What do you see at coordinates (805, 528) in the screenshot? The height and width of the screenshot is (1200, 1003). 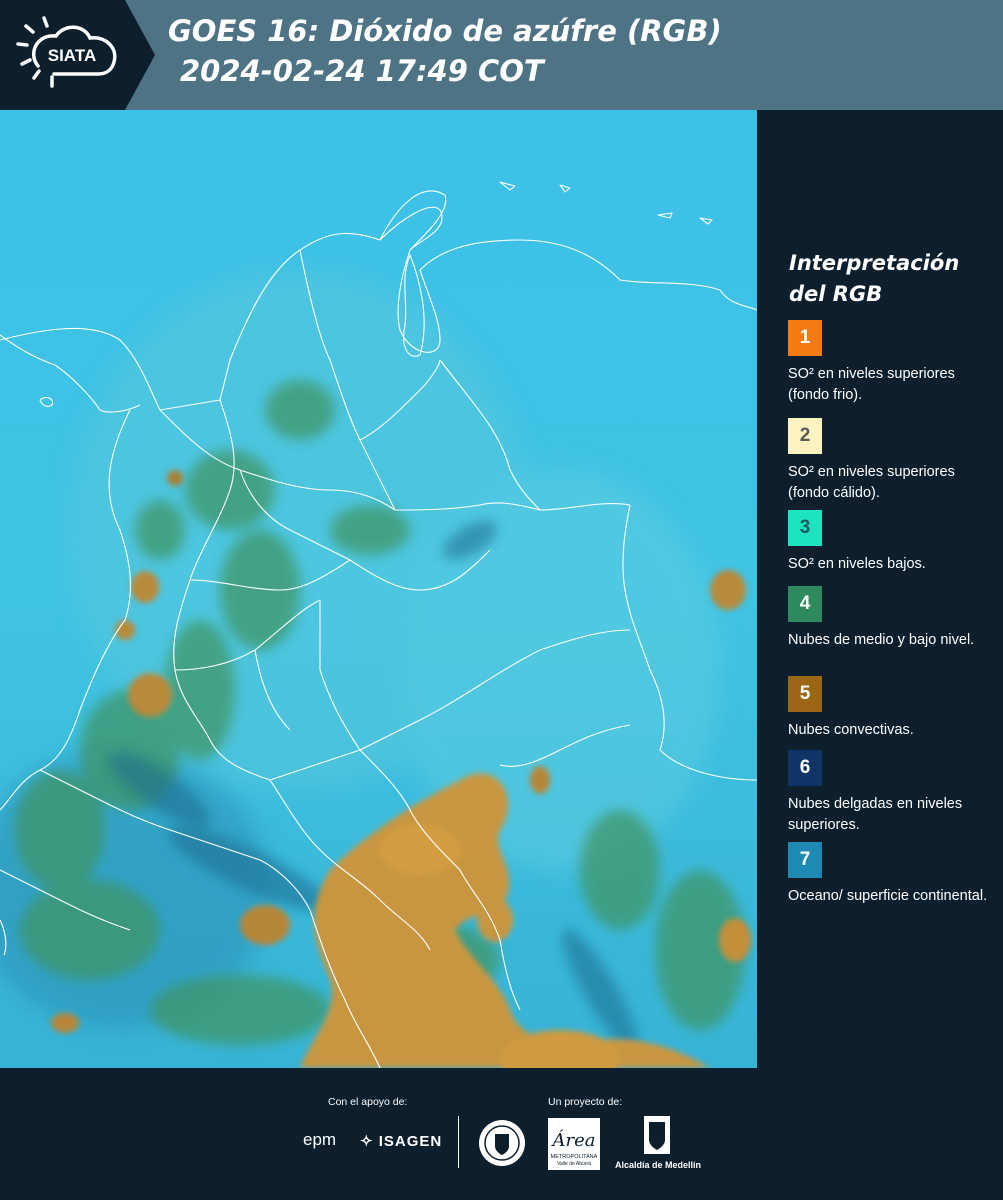 I see `legend-swatch: 3` at bounding box center [805, 528].